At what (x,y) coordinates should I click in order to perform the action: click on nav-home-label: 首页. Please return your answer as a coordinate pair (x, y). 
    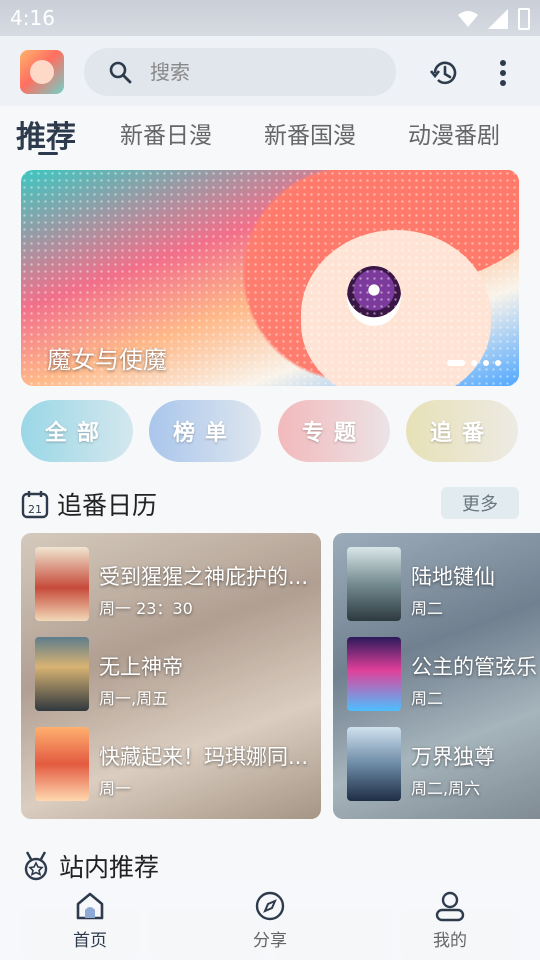
    Looking at the image, I should click on (90, 941).